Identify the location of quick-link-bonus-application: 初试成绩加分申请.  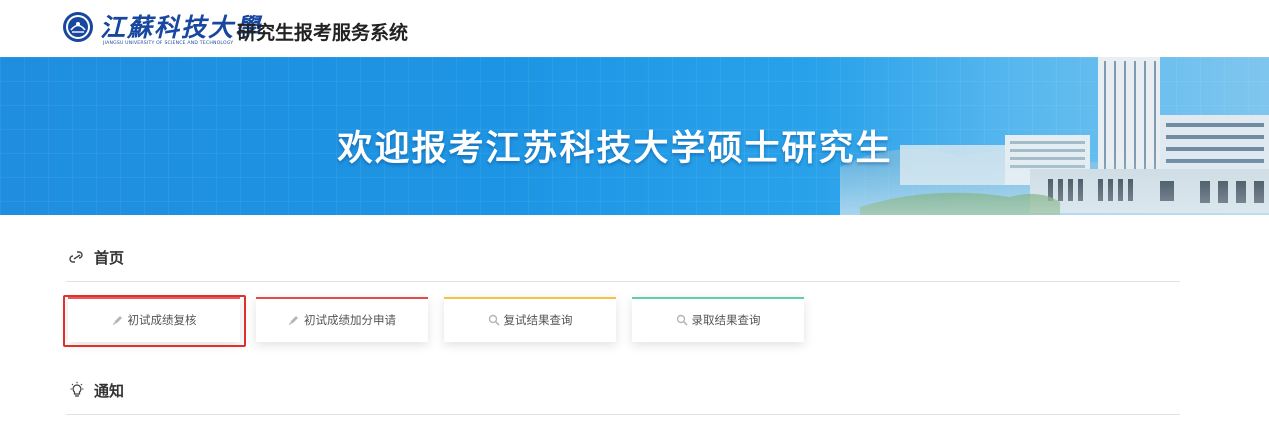
(342, 319).